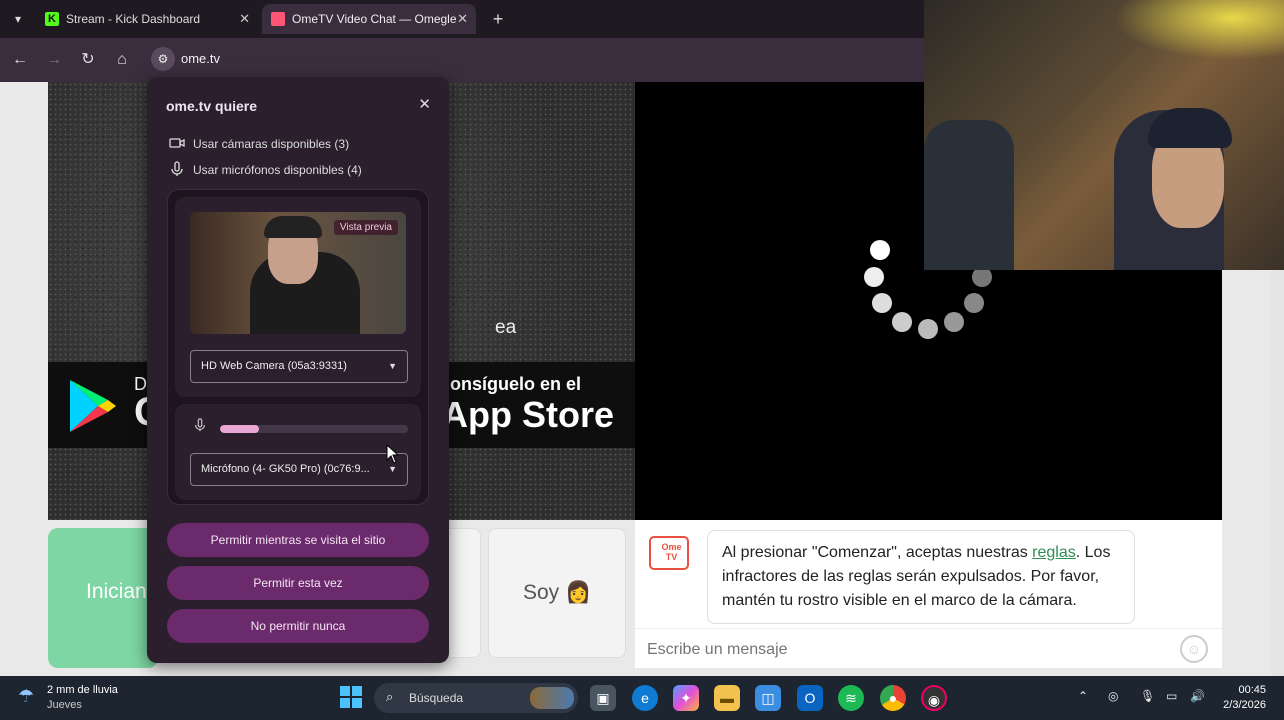 The width and height of the screenshot is (1284, 720). Describe the element at coordinates (506, 327) in the screenshot. I see `video-caption: ea` at that location.